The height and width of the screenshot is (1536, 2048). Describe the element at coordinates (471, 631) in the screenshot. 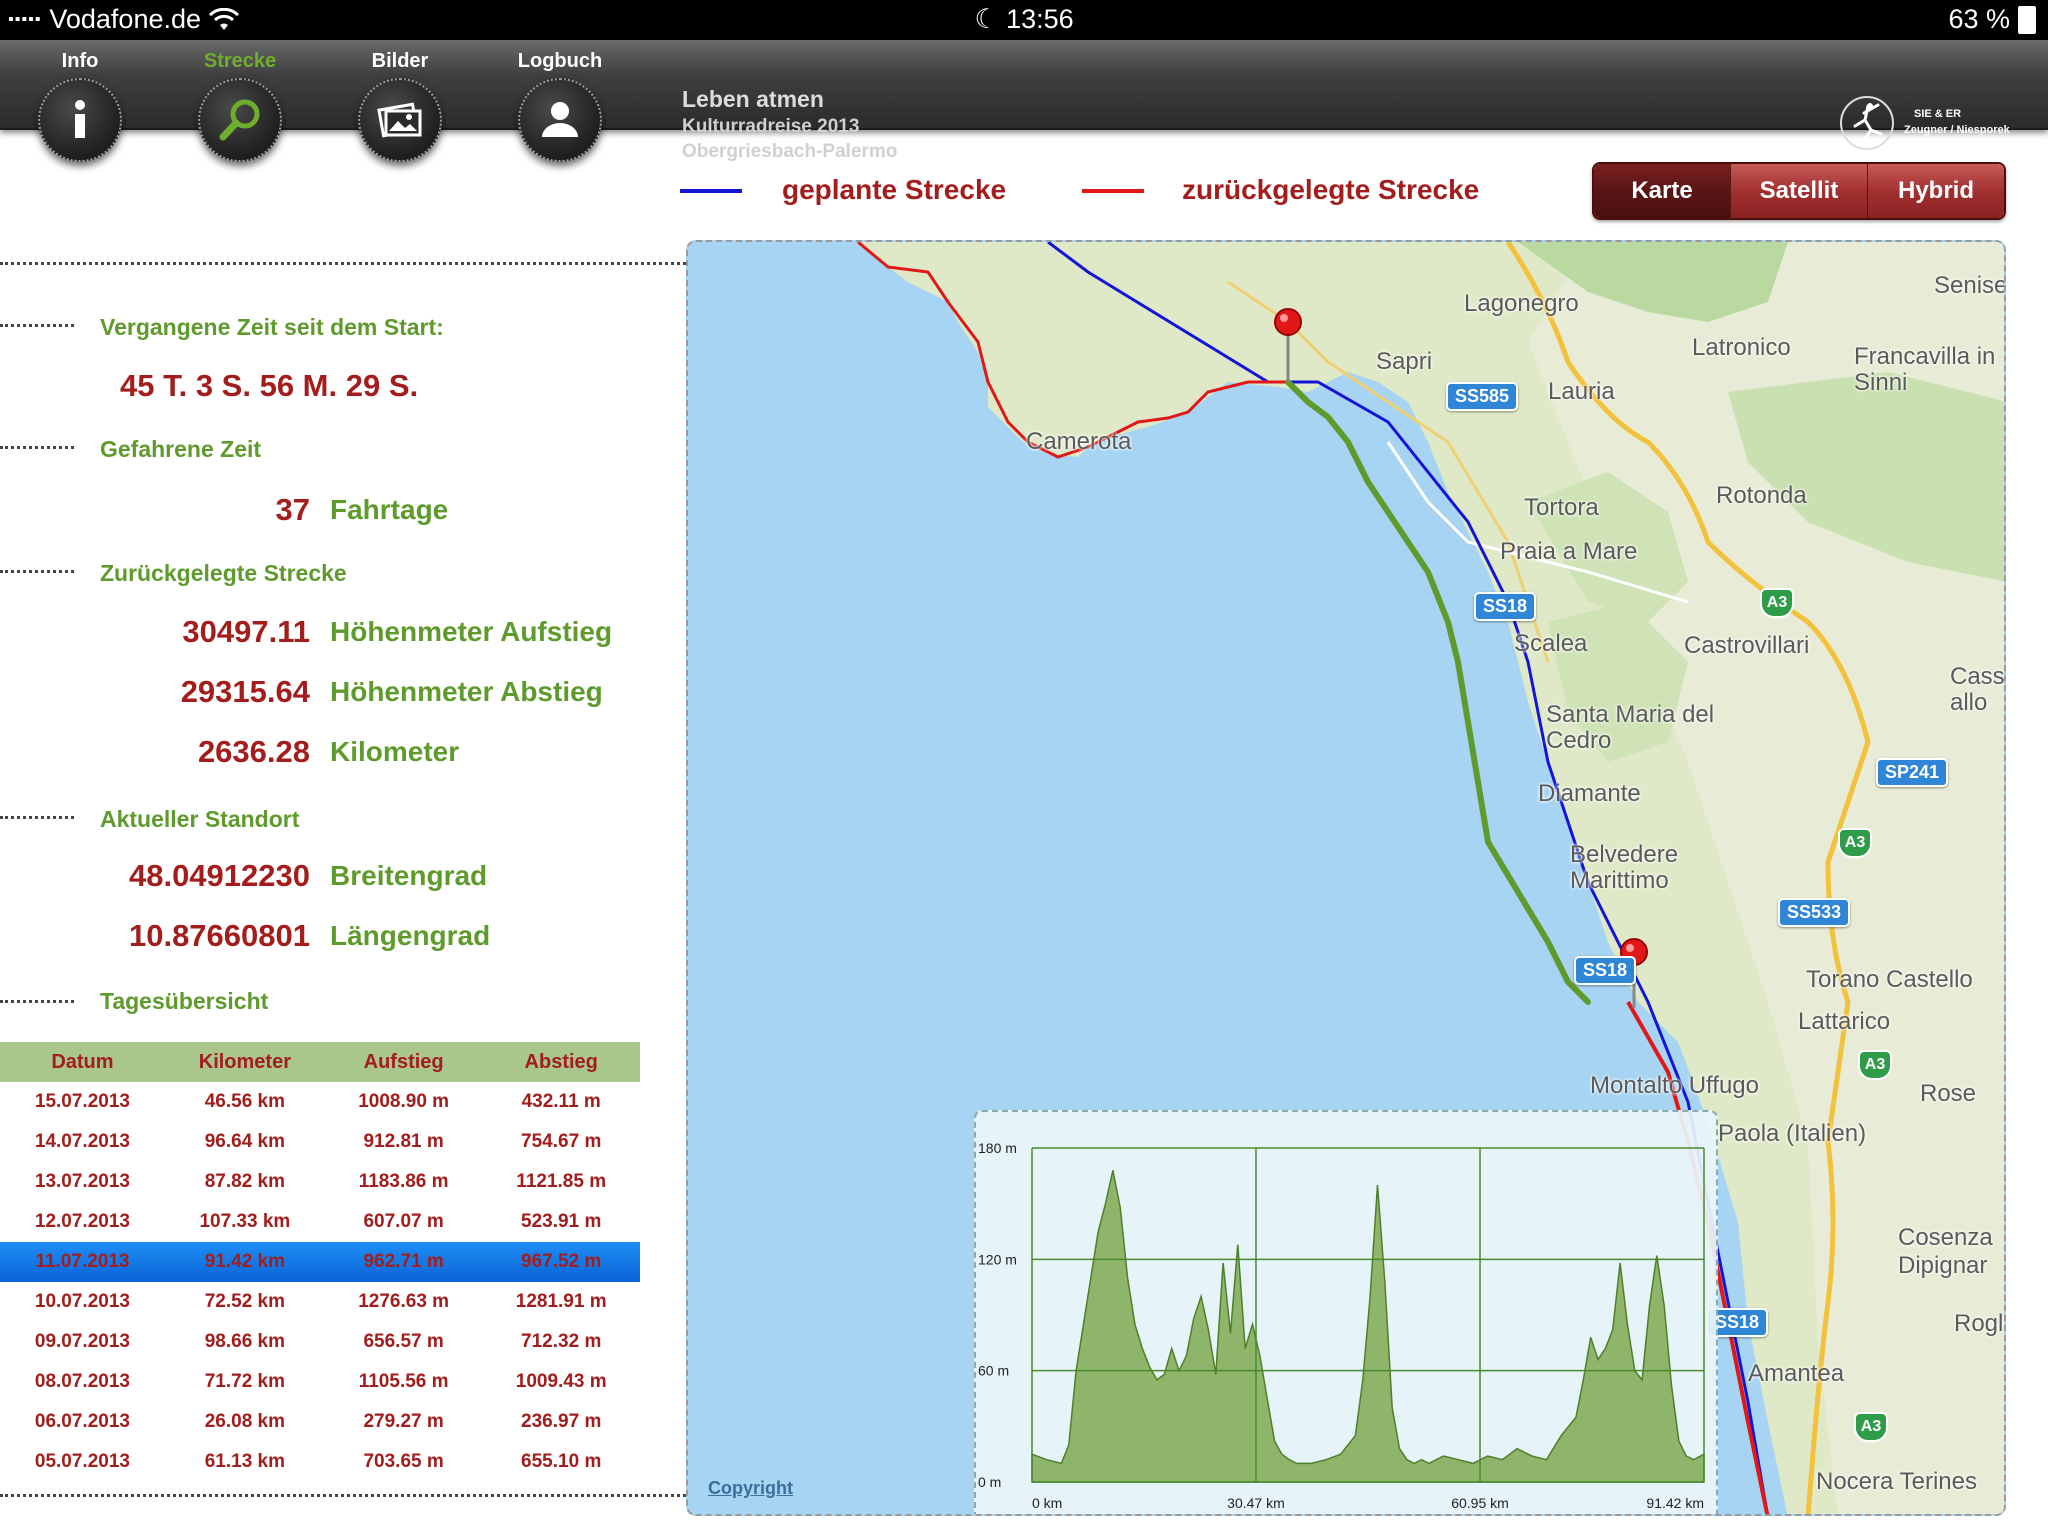

I see `ascent-unit: Höhenmeter Aufstieg` at that location.